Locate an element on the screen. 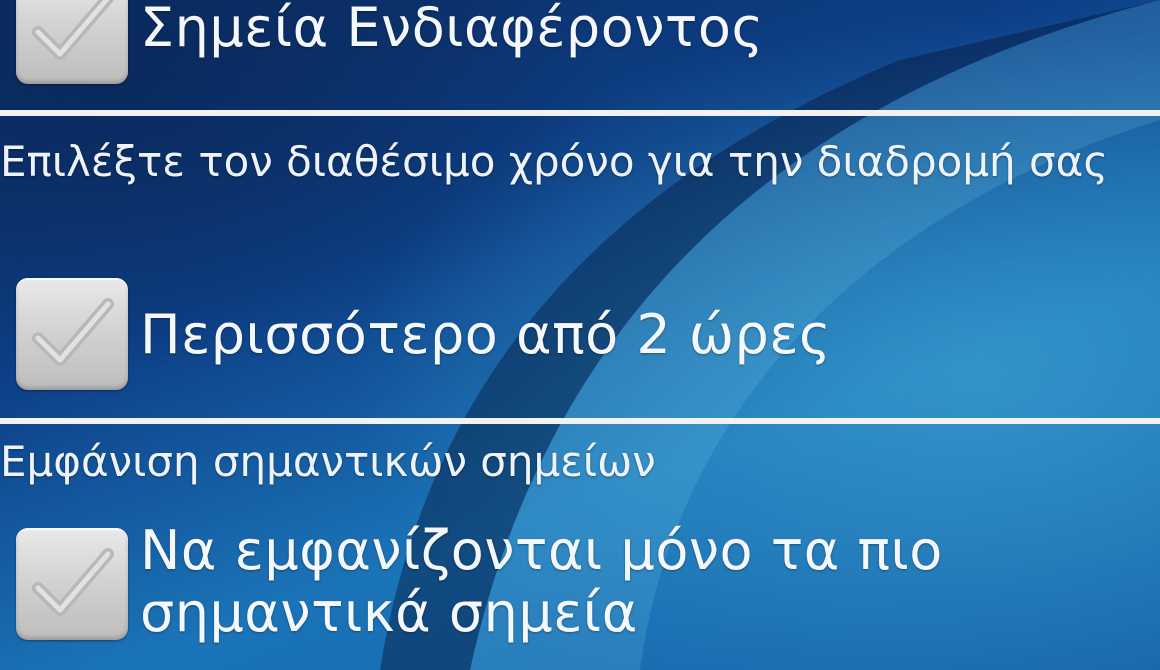 The image size is (1160, 670). time-more-than-2h-label: Περισσότερο από 2 ώρες is located at coordinates (486, 334).